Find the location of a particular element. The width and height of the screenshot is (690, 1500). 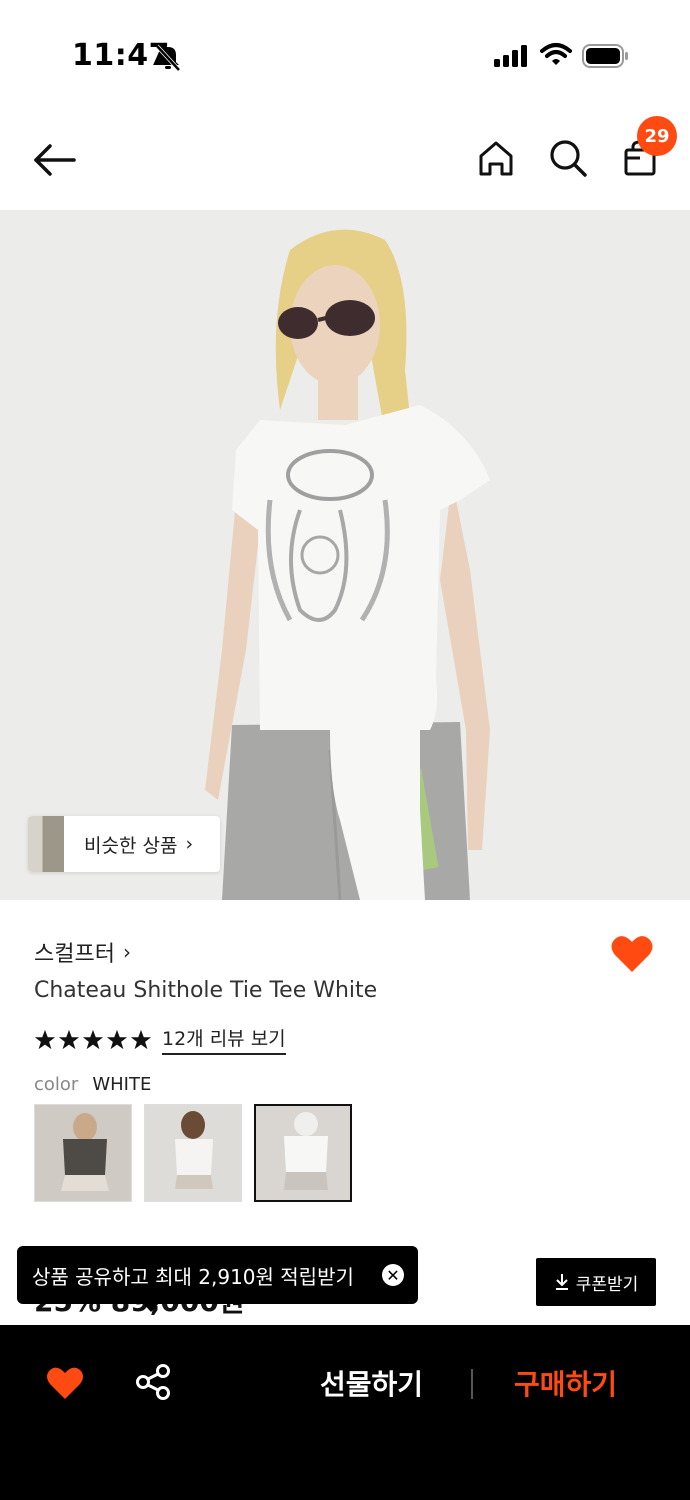

bottom-action-bar: 선물하기 구매하기 is located at coordinates (345, 1412).